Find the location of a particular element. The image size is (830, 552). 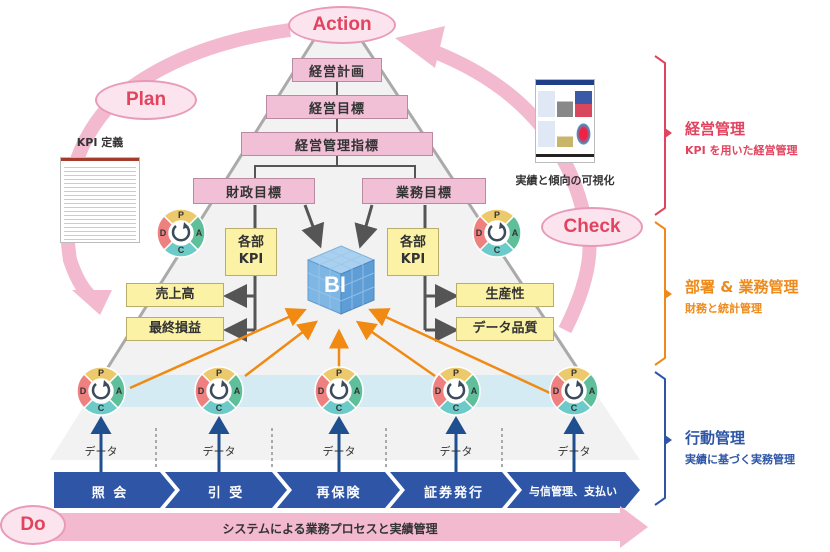

data-label-4: データ is located at coordinates (456, 451).